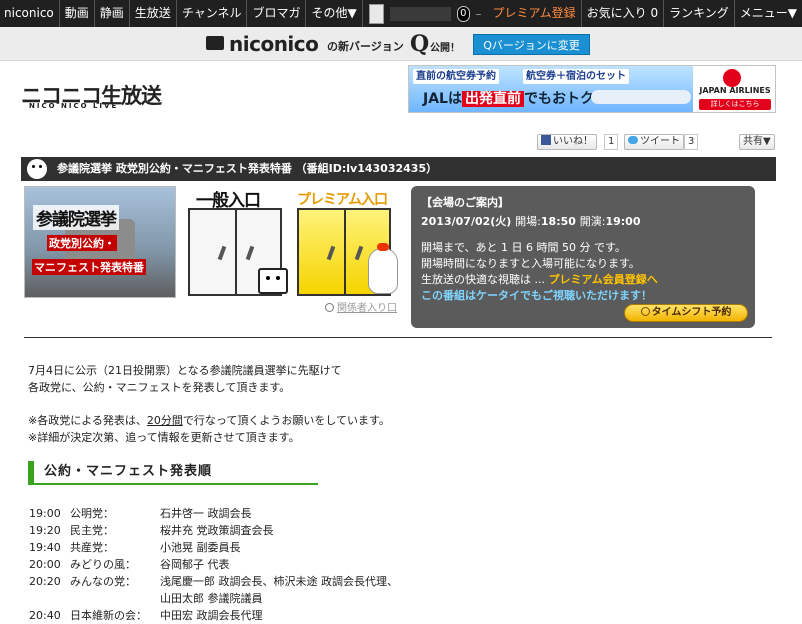 The width and height of the screenshot is (802, 624). Describe the element at coordinates (215, 43) in the screenshot. I see `tv-icon` at that location.